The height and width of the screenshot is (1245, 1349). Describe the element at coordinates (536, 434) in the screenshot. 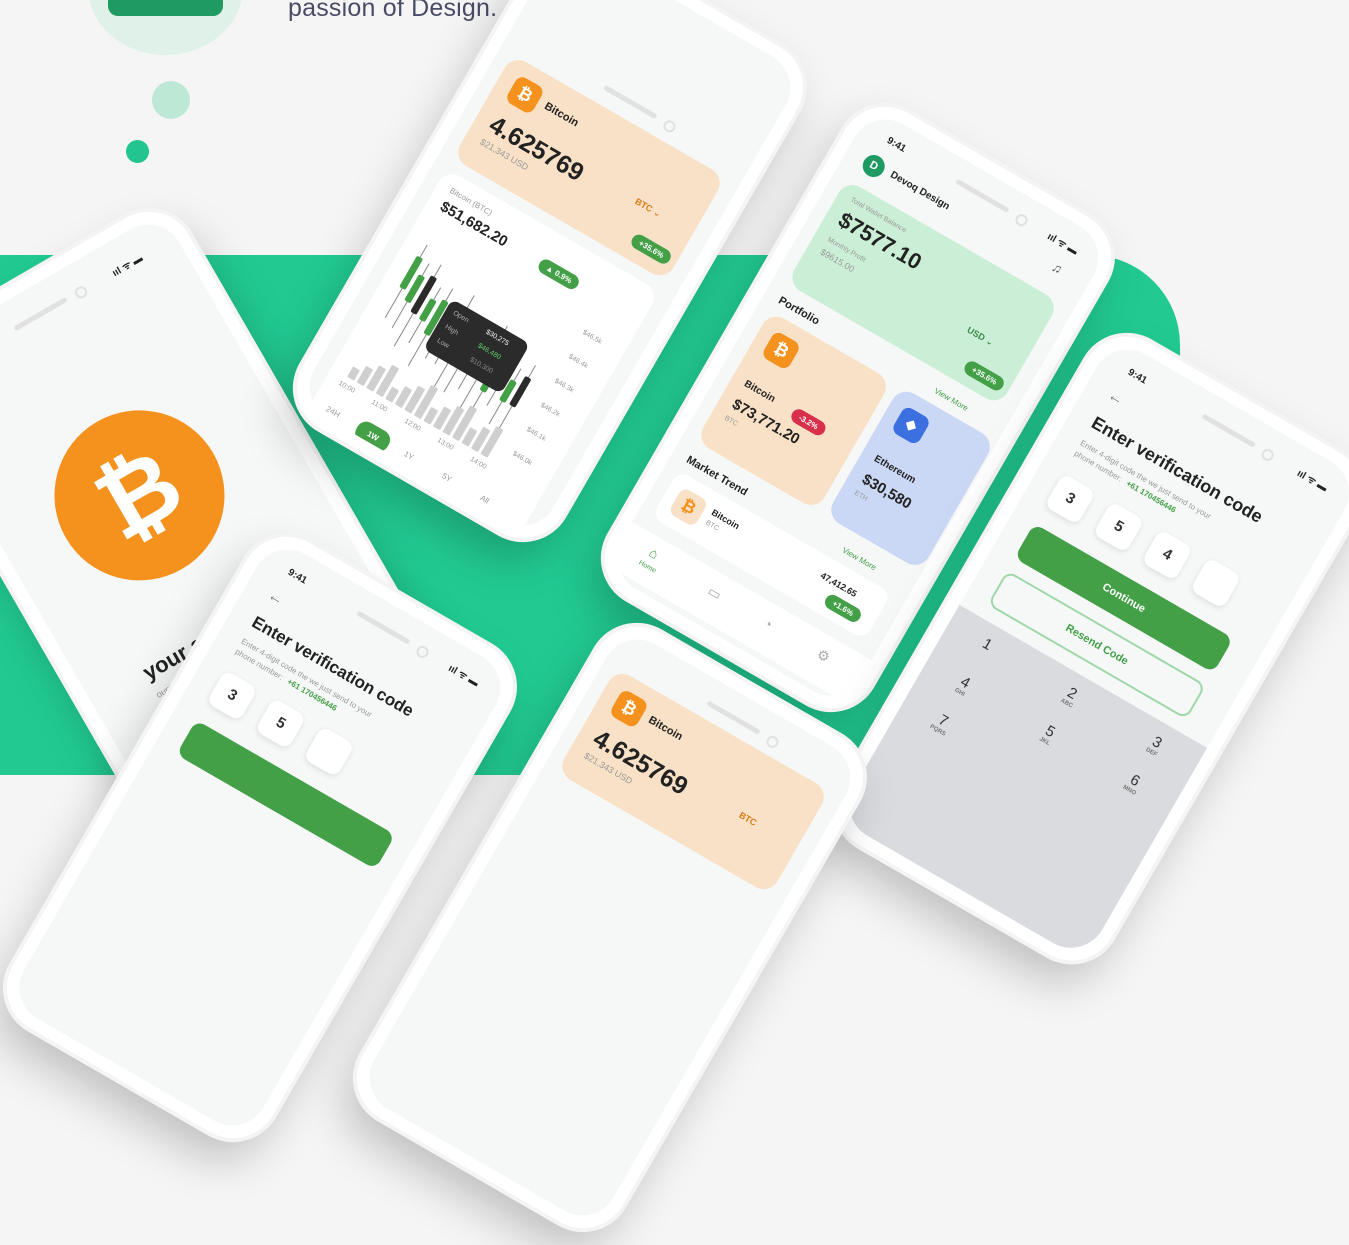

I see `y-tick: $46.1k` at that location.